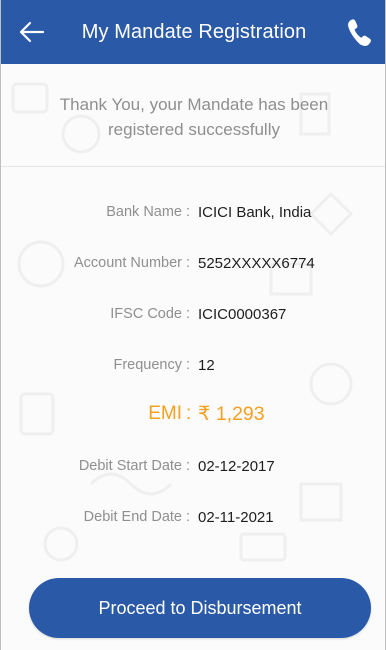 Image resolution: width=386 pixels, height=650 pixels. I want to click on frequency-label: Frequency, so click(147, 365).